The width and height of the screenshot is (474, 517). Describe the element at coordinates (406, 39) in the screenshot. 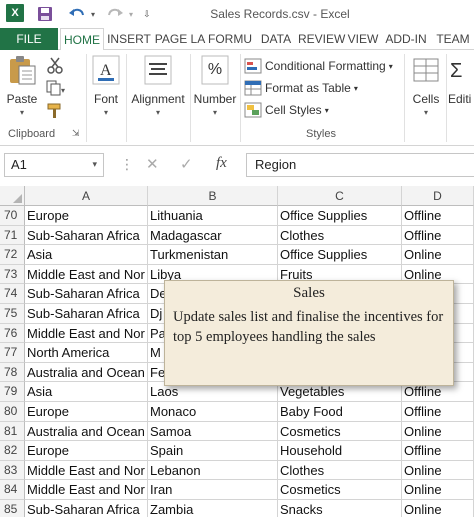

I see `tab-add-ins: ADD-IN` at that location.